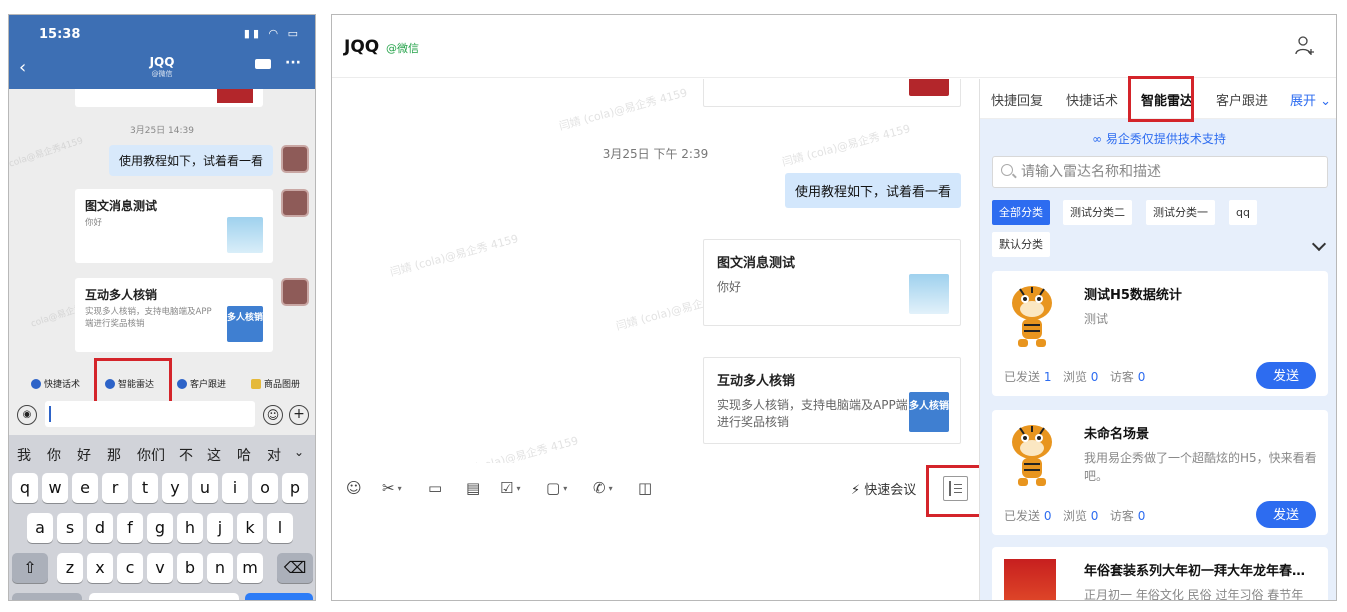  I want to click on folder-icon: ▢ ▾, so click(556, 488).